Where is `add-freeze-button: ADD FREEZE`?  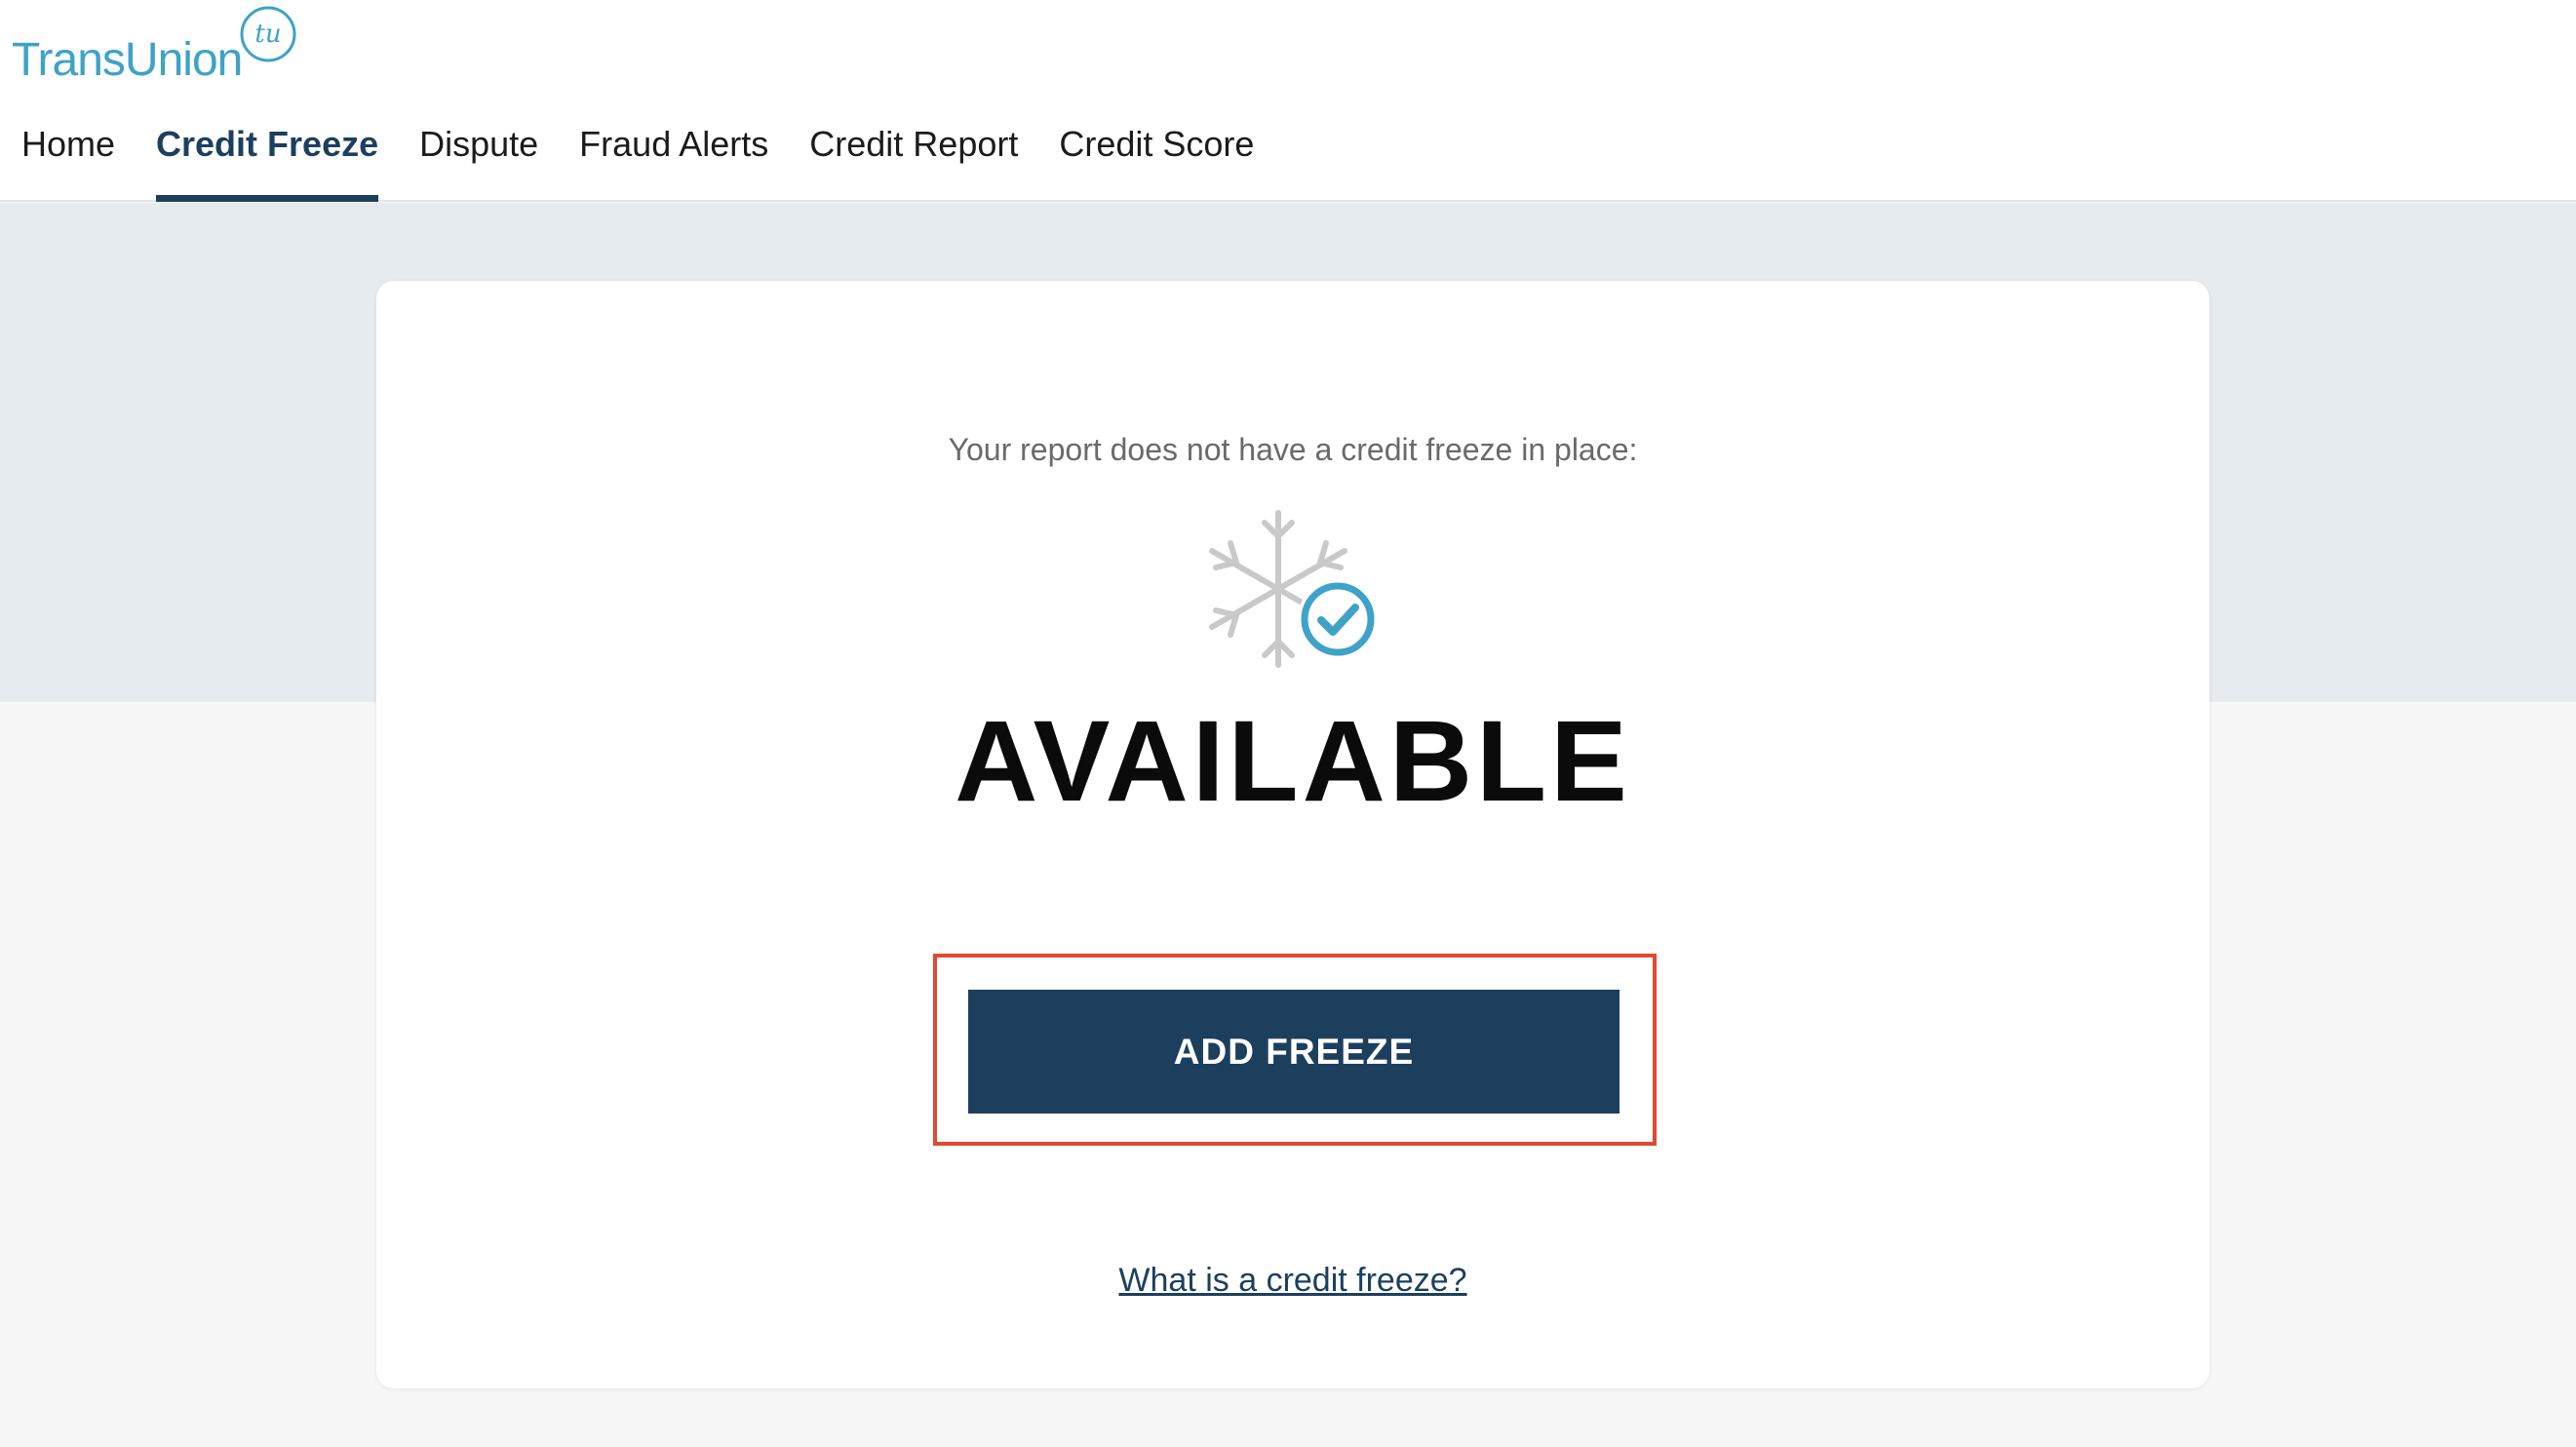
add-freeze-button: ADD FREEZE is located at coordinates (1294, 1052).